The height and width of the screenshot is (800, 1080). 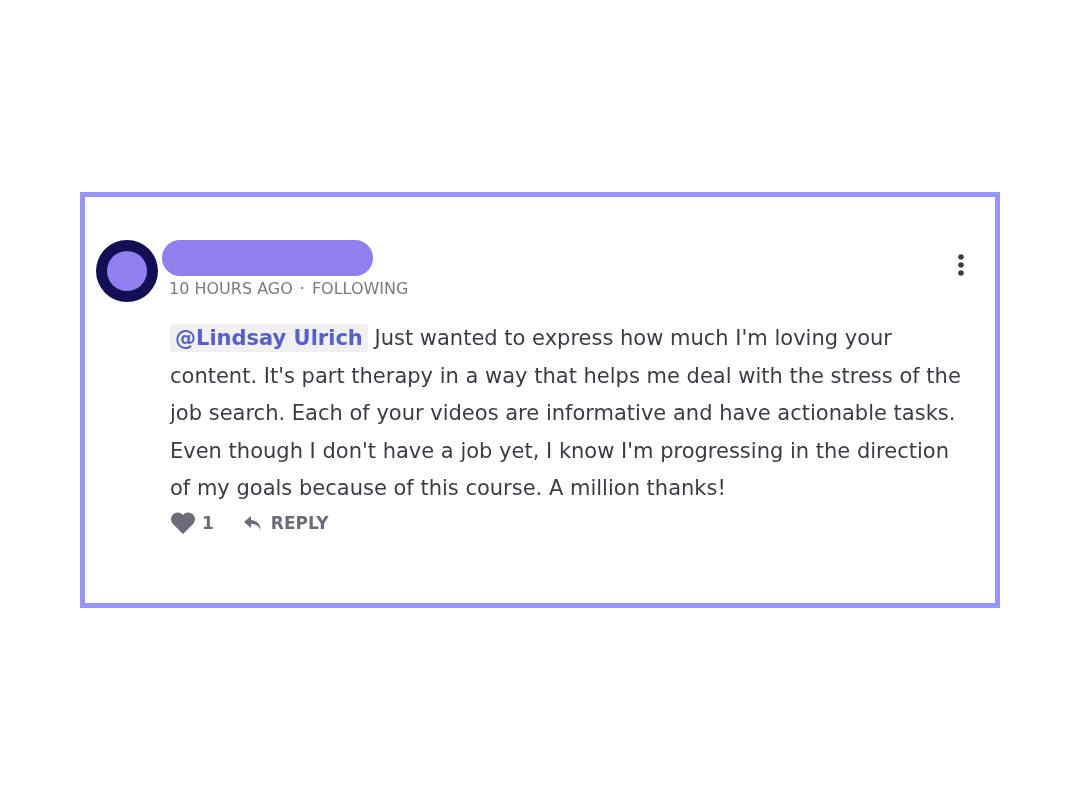 I want to click on mention-link: @Lindsay Ulrich, so click(x=269, y=338).